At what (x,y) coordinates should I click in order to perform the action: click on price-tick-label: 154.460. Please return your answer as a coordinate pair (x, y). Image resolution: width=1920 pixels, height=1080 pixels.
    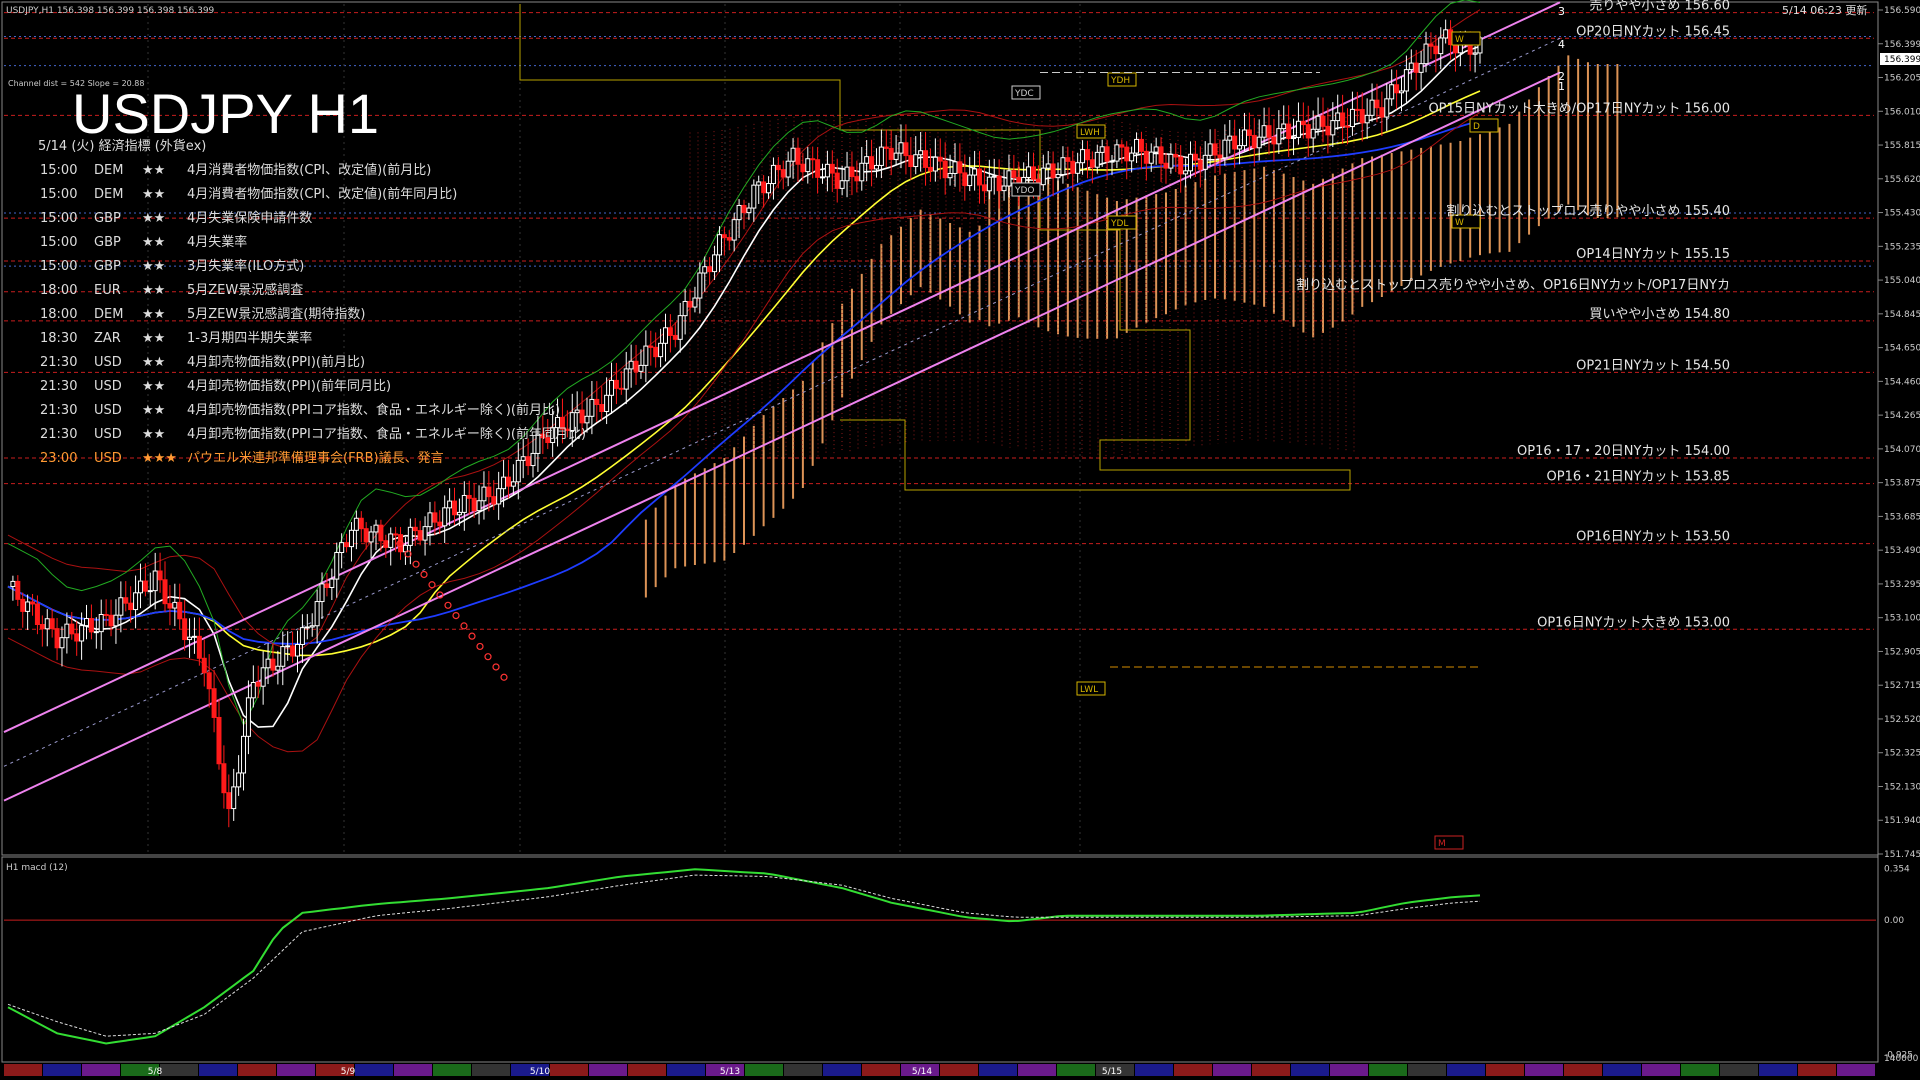
    Looking at the image, I should click on (1902, 382).